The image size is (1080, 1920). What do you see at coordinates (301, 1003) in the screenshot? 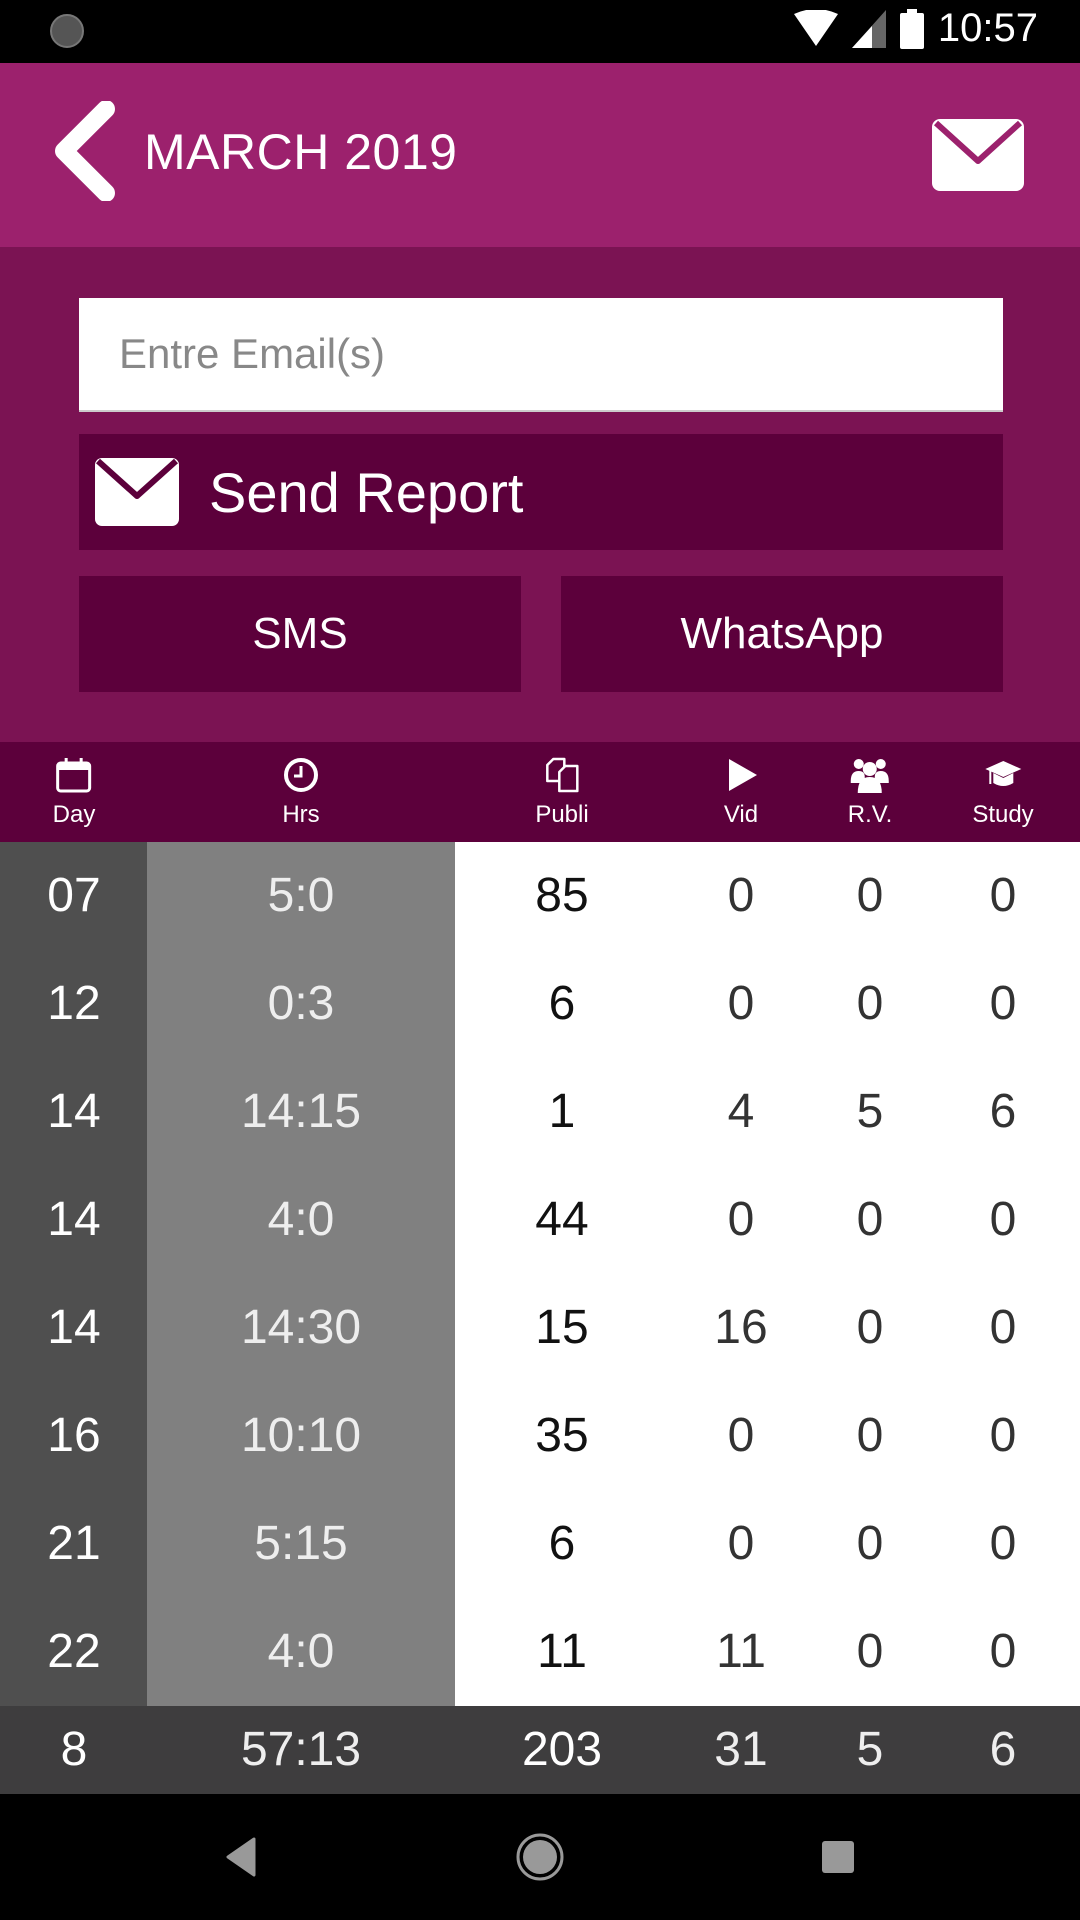
I see `cell-hrs: 0:3` at bounding box center [301, 1003].